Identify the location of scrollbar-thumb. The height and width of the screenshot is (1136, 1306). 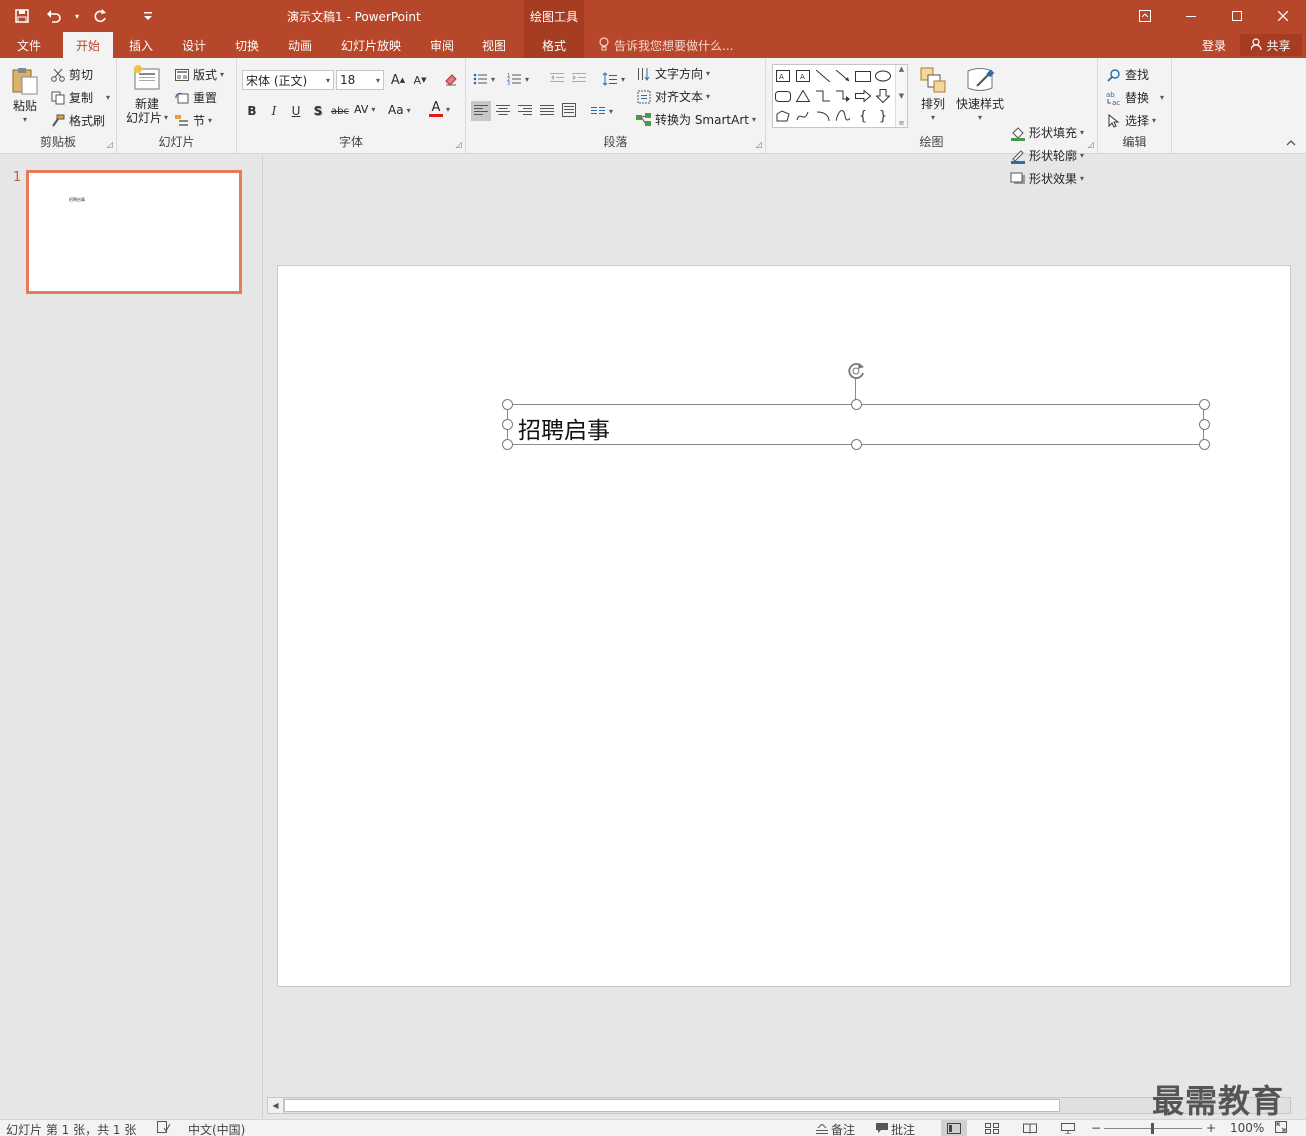
(672, 1105).